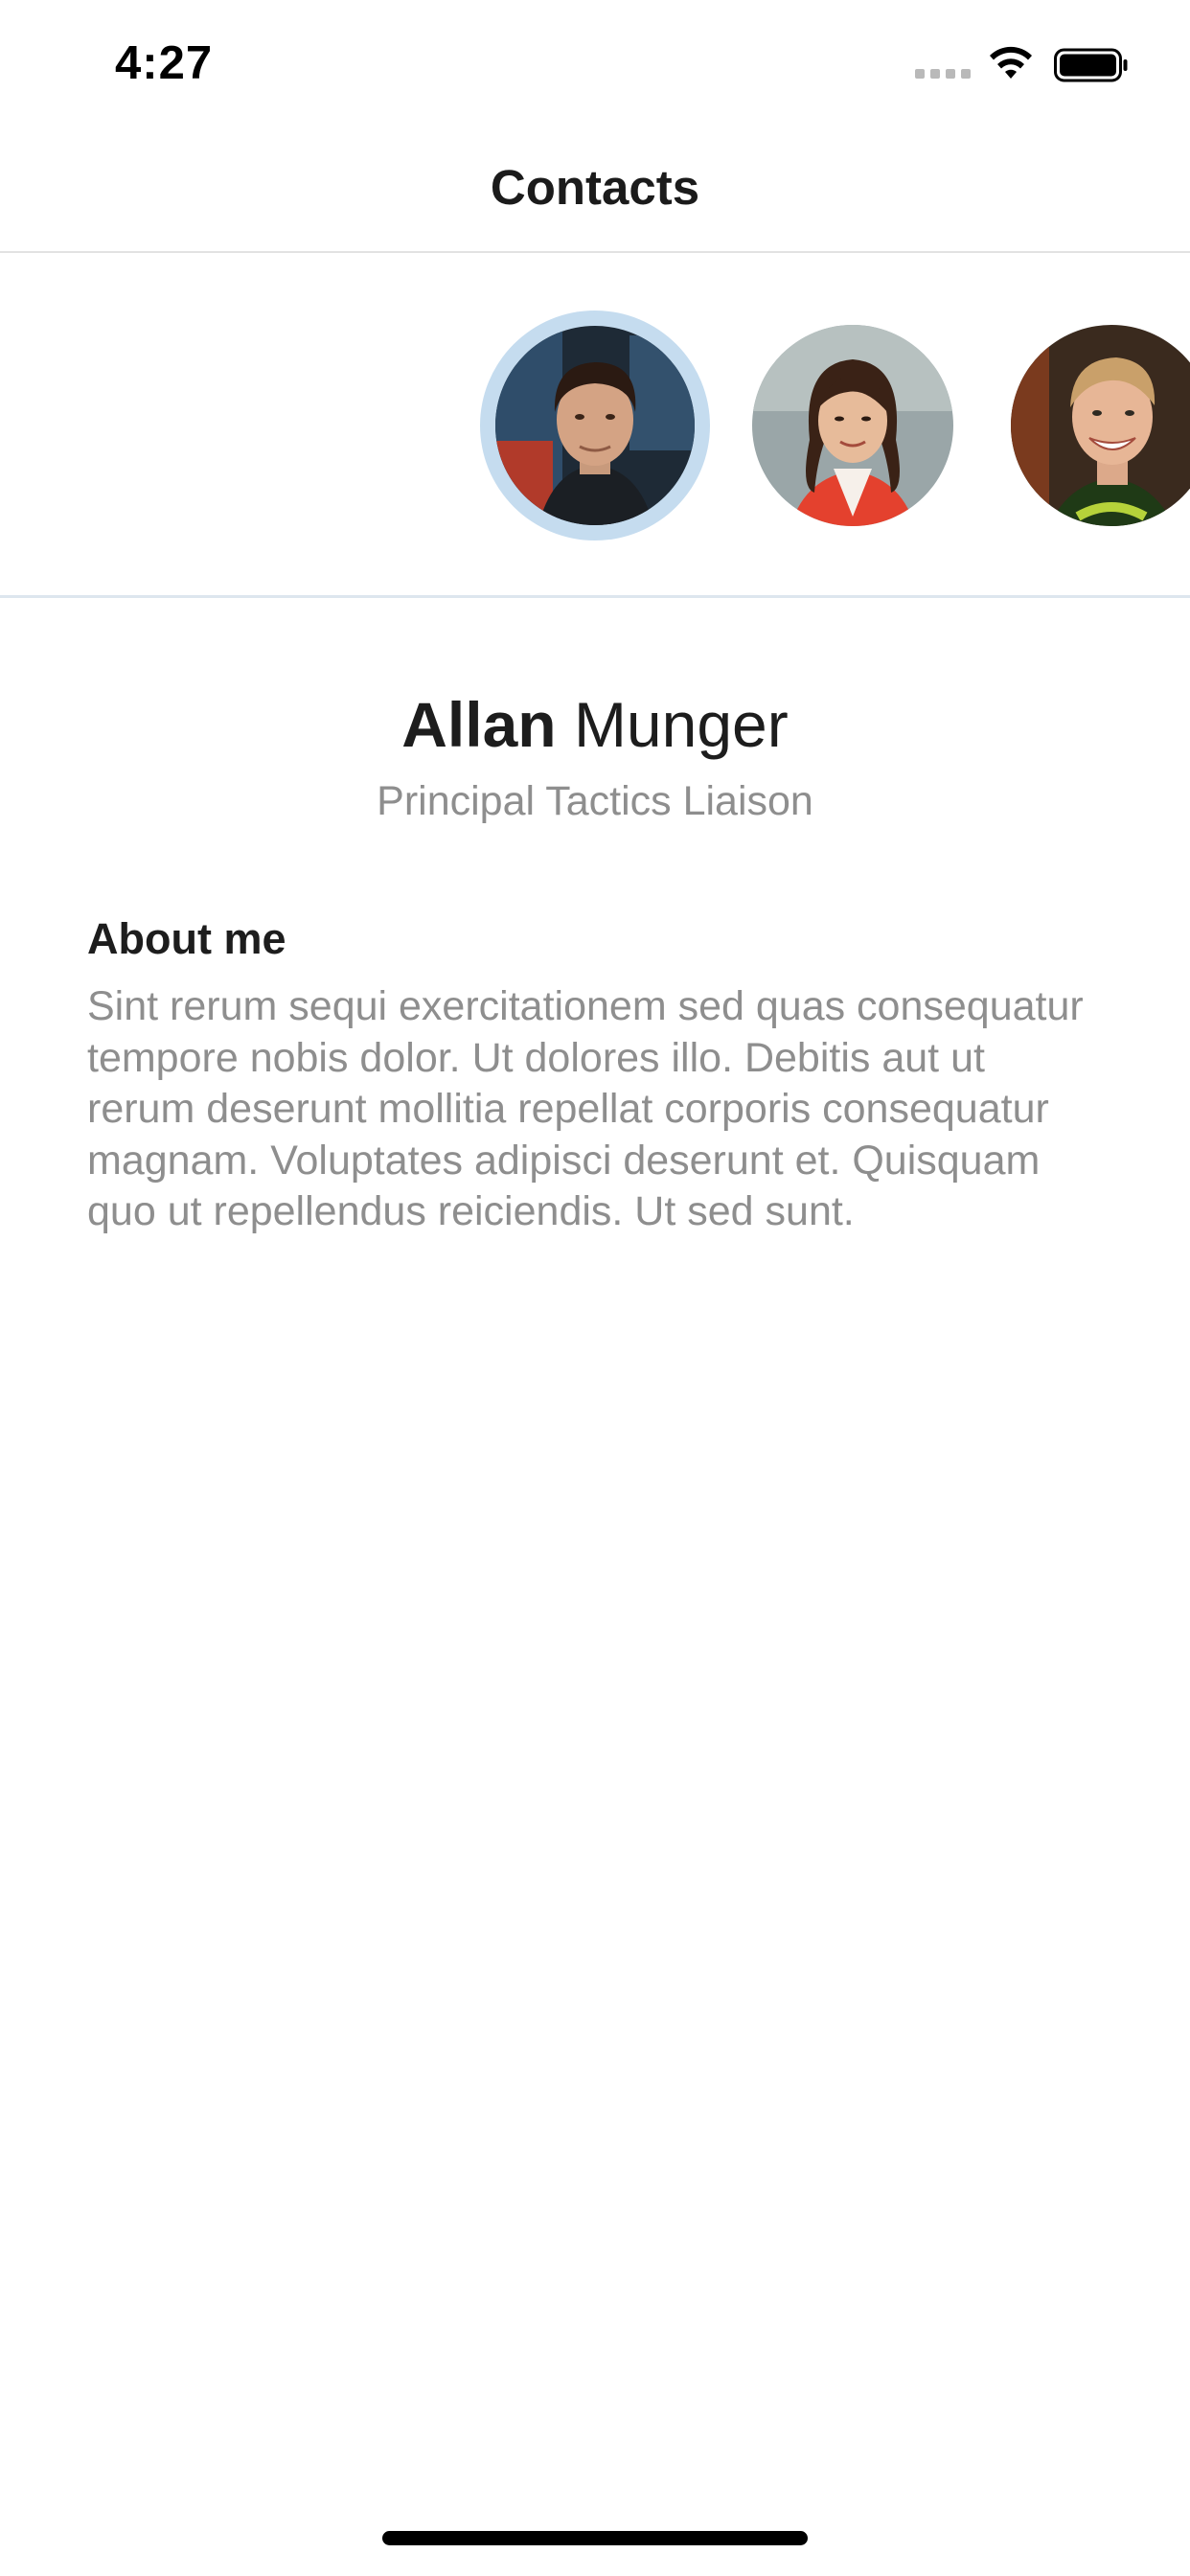  I want to click on contact-first-name: Allan, so click(479, 724).